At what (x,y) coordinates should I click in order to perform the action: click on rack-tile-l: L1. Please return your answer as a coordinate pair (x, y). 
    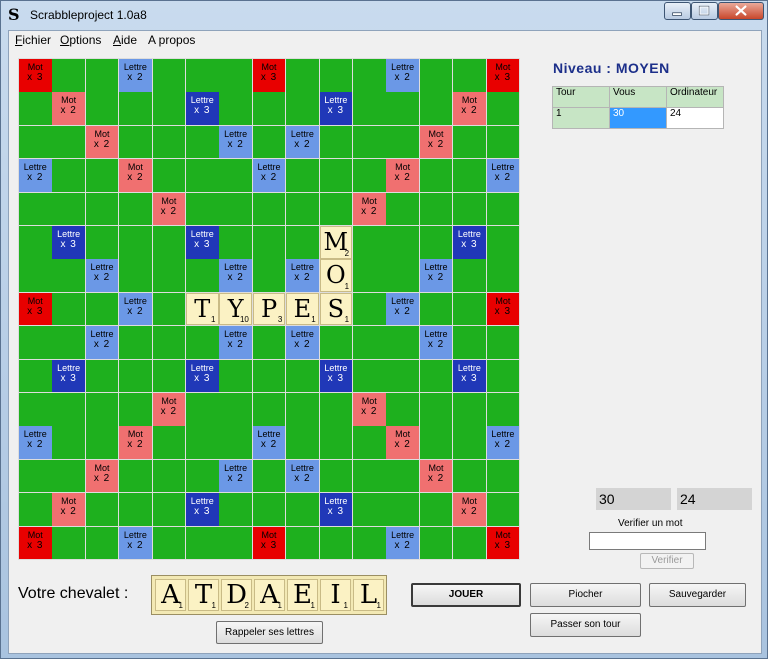
    Looking at the image, I should click on (368, 595).